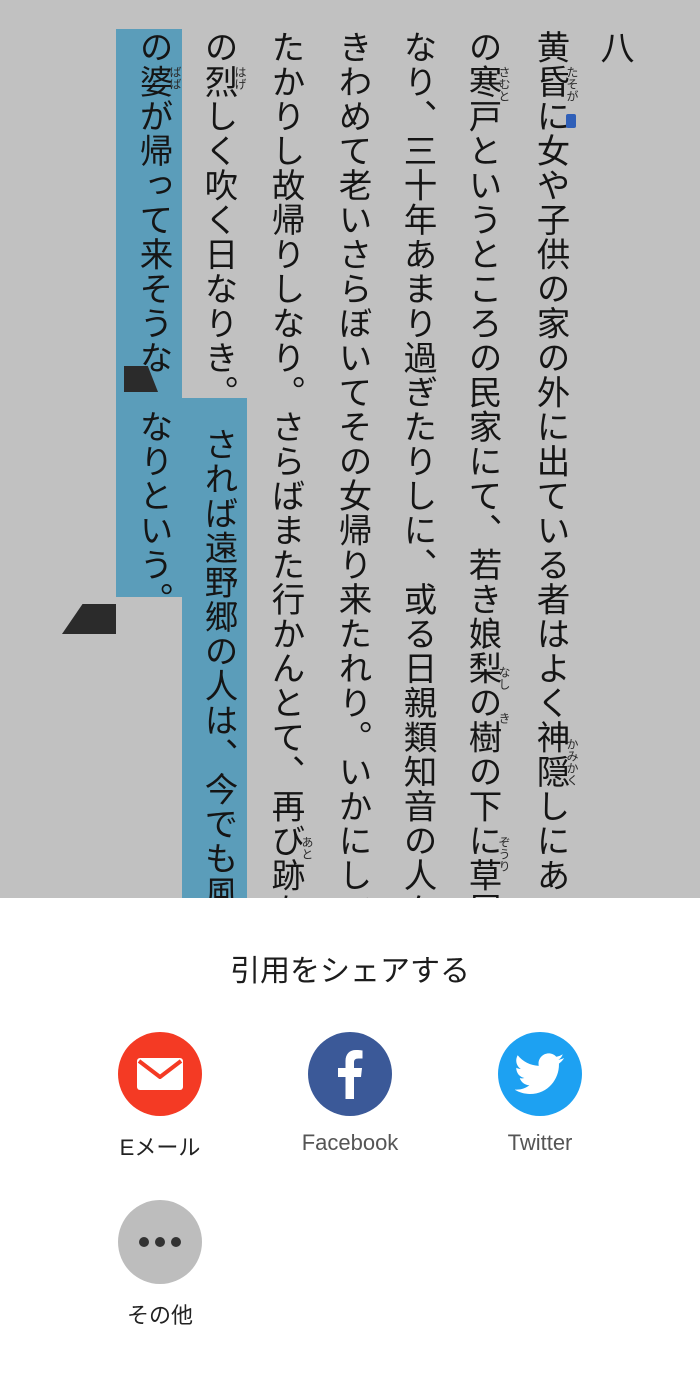 Image resolution: width=700 pixels, height=1396 pixels. Describe the element at coordinates (160, 1147) in the screenshot. I see `share-label: Eメール` at that location.